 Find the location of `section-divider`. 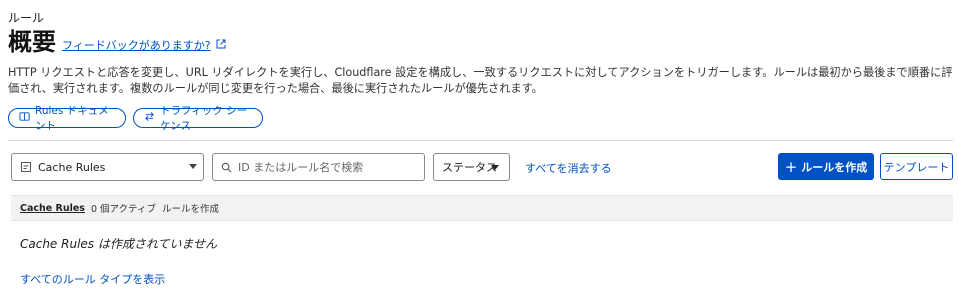

section-divider is located at coordinates (480, 140).